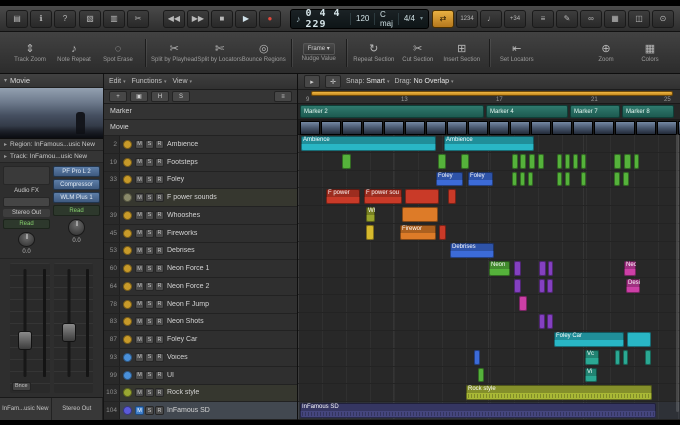 This screenshot has width=680, height=425. I want to click on arrange-lane-foley: Foley Foley, so click(489, 179).